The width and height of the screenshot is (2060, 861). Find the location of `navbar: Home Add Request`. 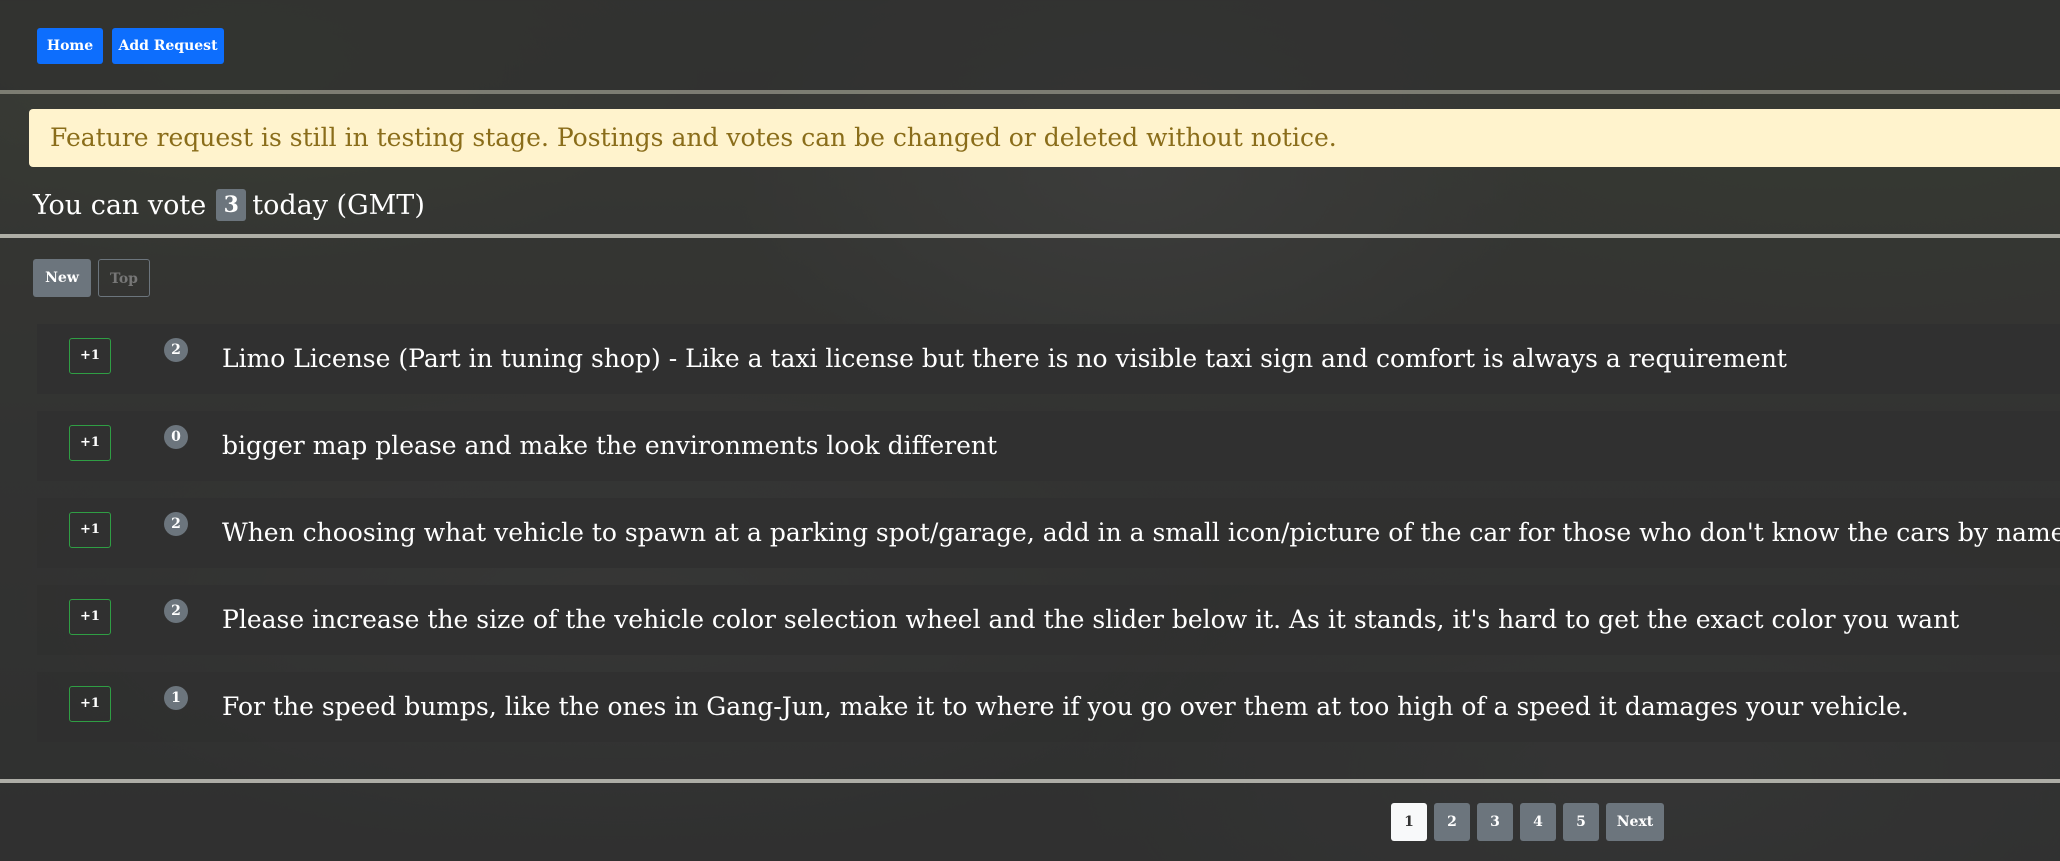

navbar: Home Add Request is located at coordinates (1030, 47).